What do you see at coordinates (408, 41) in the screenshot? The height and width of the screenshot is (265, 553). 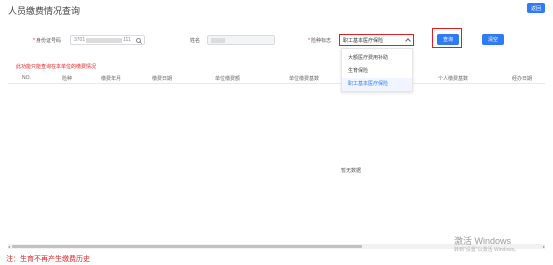 I see `chevron-up-icon` at bounding box center [408, 41].